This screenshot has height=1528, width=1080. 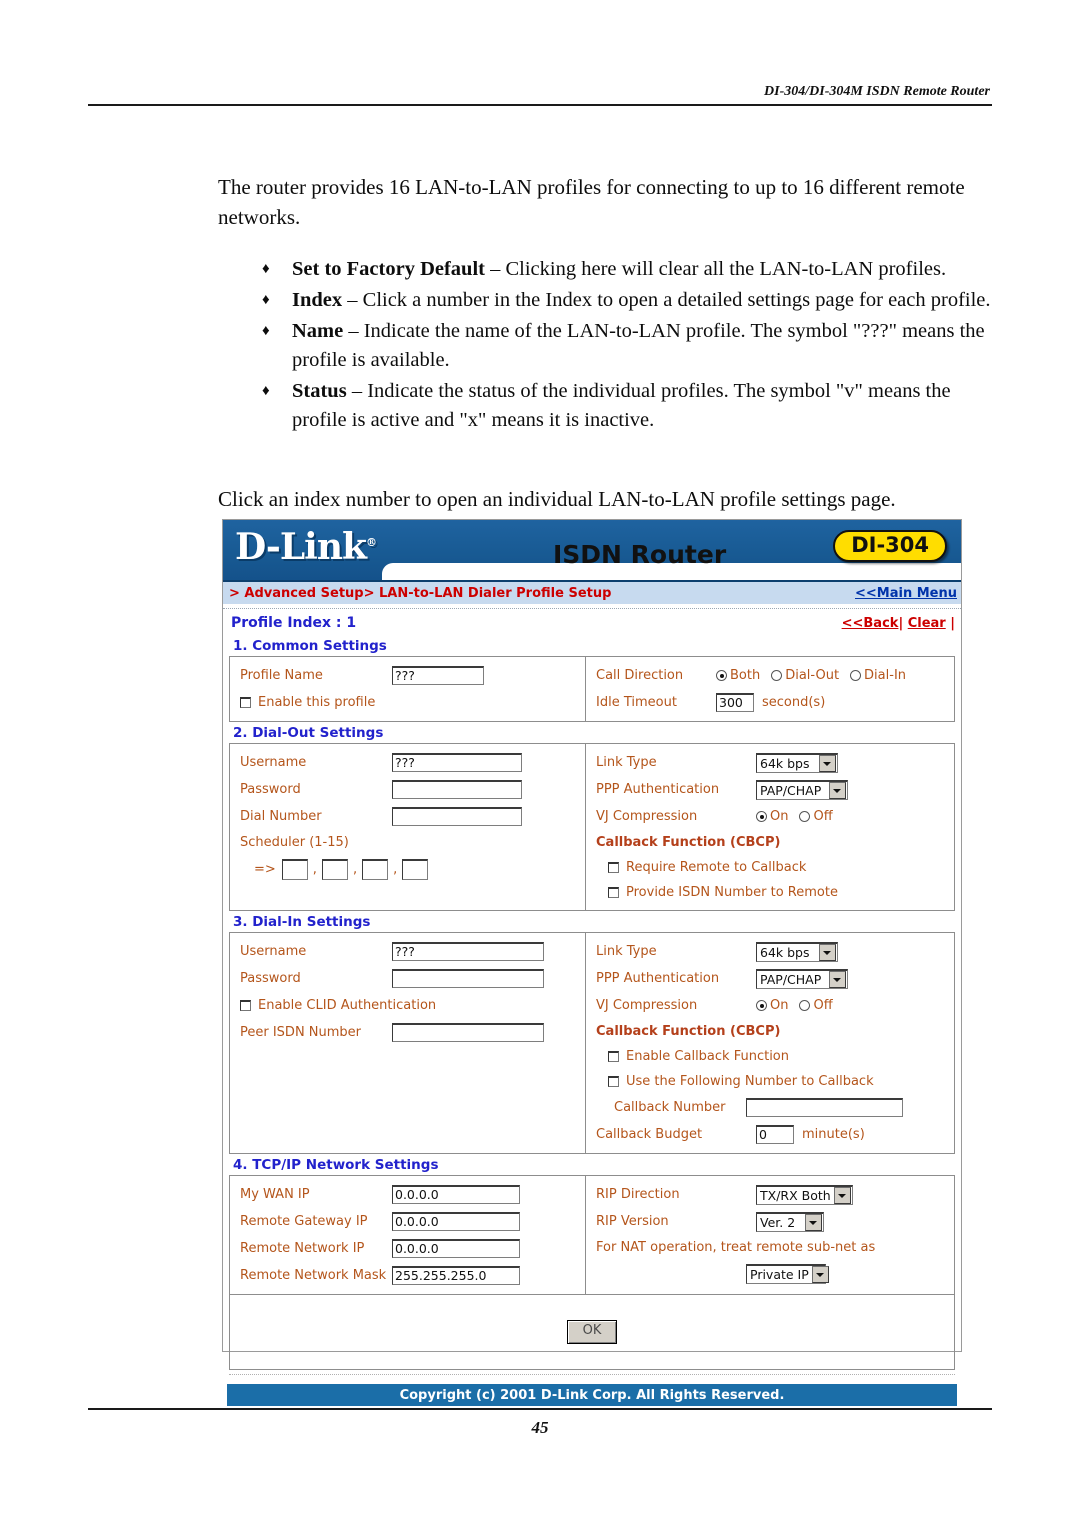 What do you see at coordinates (592, 1332) in the screenshot?
I see `ok-button: OK` at bounding box center [592, 1332].